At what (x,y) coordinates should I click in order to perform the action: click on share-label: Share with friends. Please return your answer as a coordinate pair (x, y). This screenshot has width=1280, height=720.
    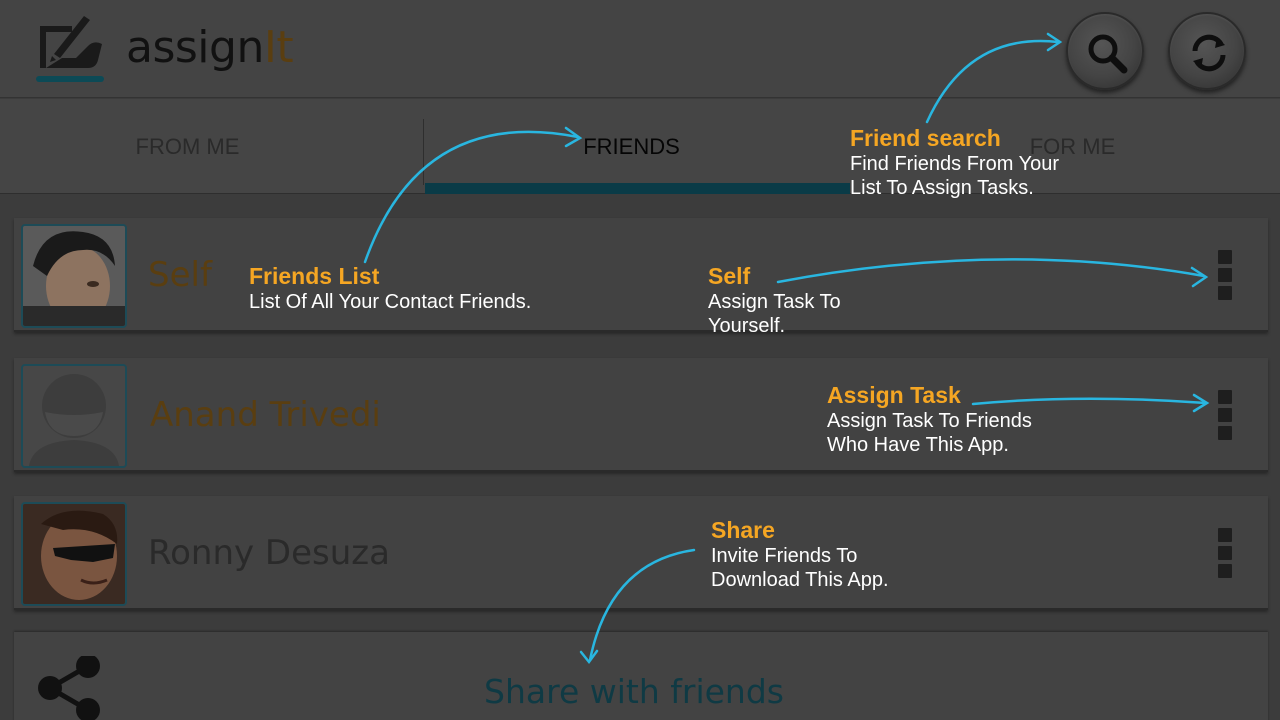
    Looking at the image, I should click on (634, 691).